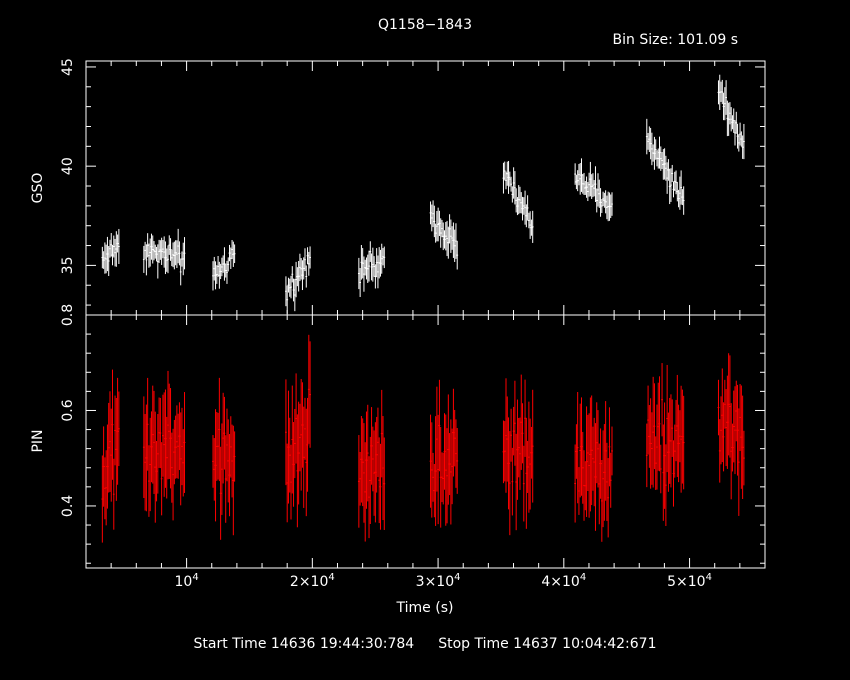 The image size is (850, 680). I want to click on bin-size-label: Bin Size: 101.09 s, so click(675, 40).